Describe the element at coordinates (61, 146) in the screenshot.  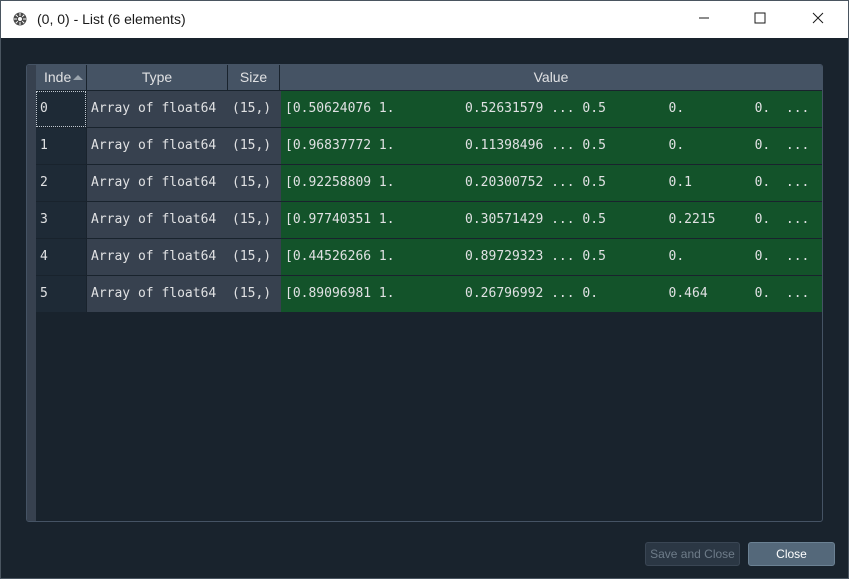
I see `index-cell: 1` at that location.